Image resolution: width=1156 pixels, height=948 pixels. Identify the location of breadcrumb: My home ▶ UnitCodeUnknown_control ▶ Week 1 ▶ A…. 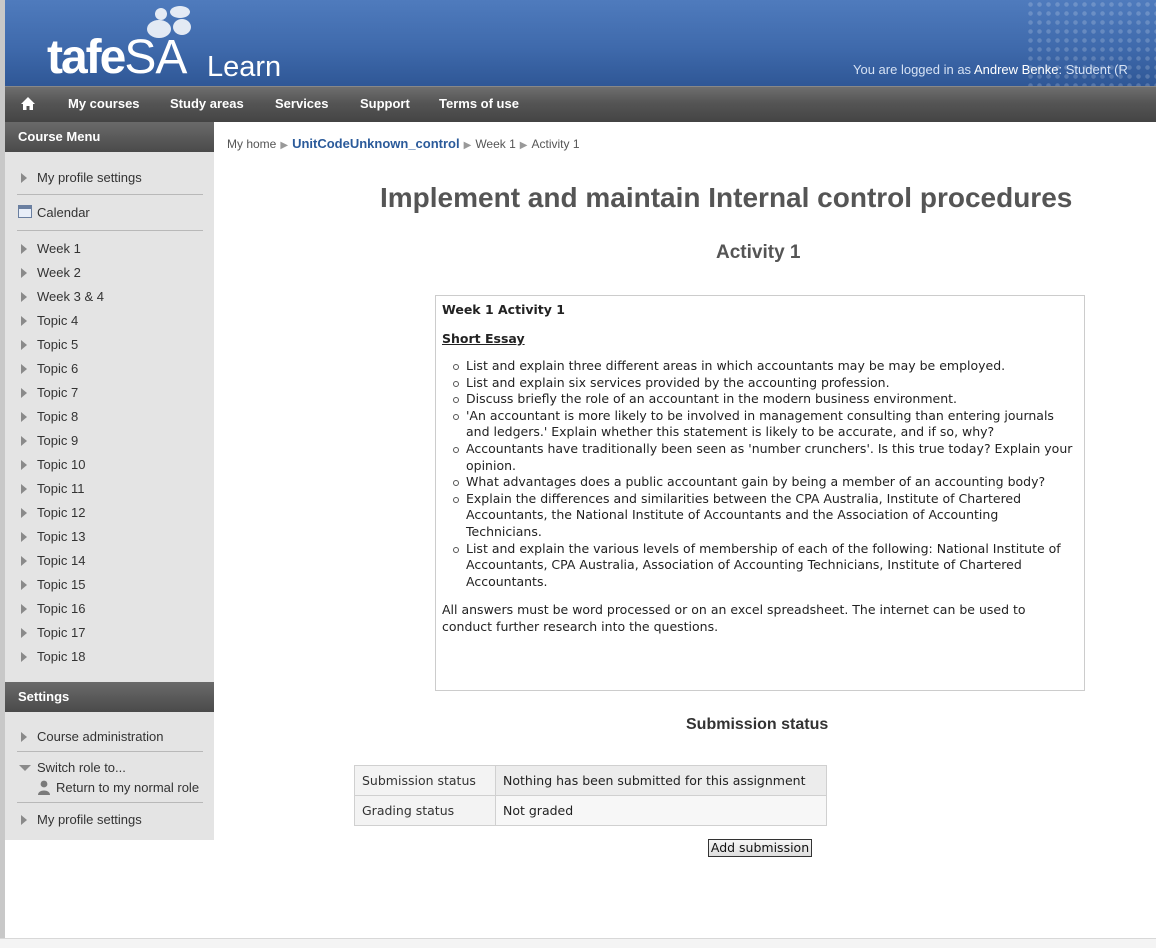
(403, 143).